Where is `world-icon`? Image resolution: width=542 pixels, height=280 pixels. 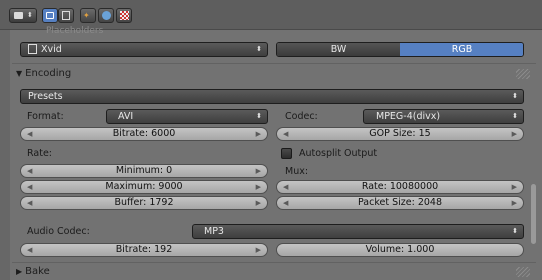 world-icon is located at coordinates (106, 15).